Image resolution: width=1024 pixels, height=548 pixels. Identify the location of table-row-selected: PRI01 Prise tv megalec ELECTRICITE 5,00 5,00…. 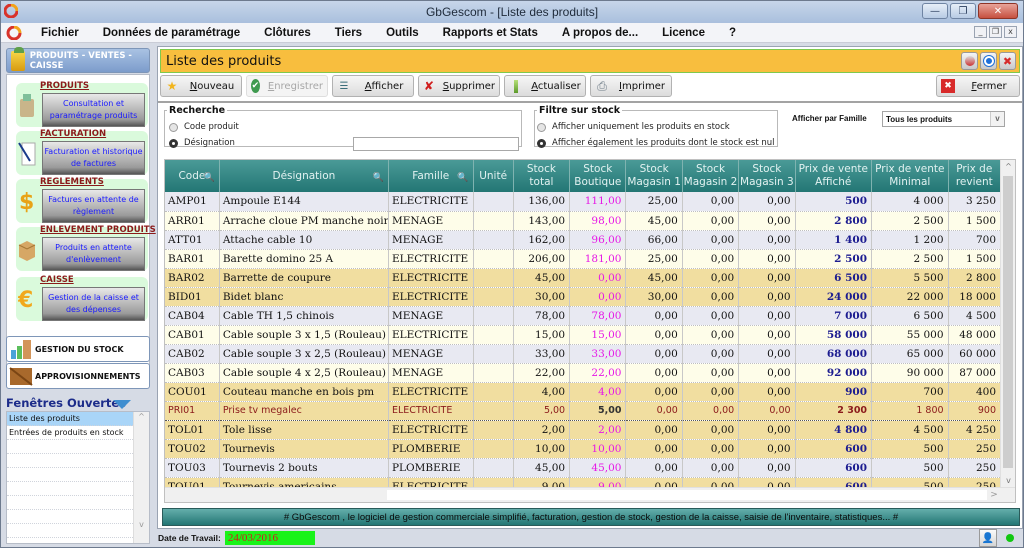
(583, 410).